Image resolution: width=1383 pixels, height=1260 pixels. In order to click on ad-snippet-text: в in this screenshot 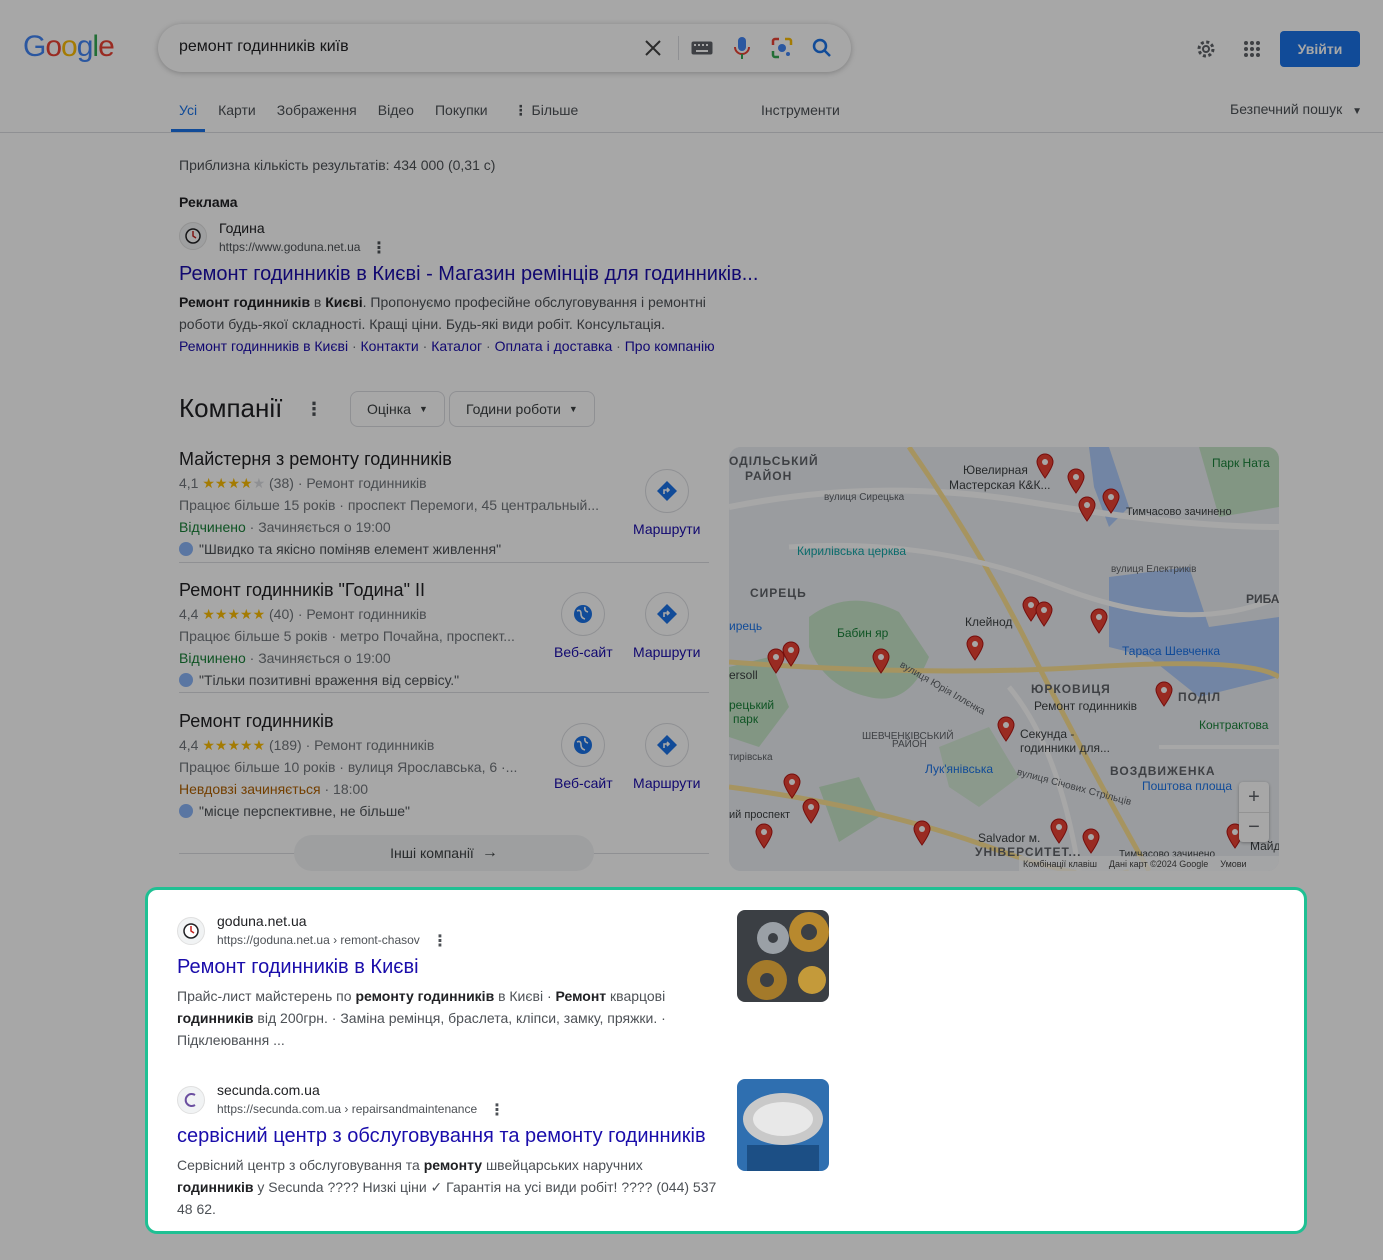, I will do `click(318, 302)`.